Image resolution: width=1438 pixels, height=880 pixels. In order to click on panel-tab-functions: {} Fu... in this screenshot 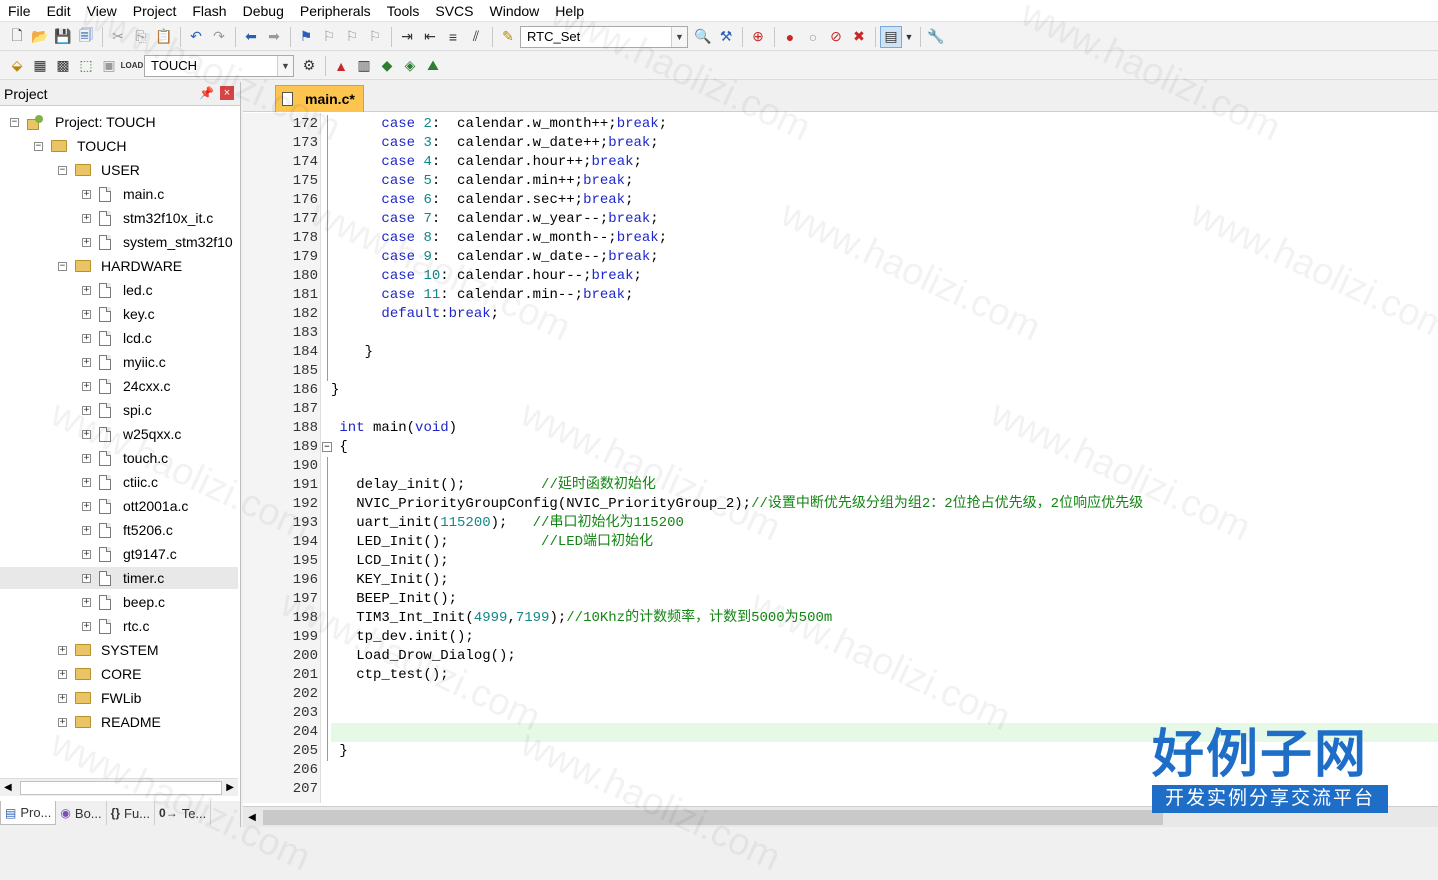, I will do `click(131, 813)`.